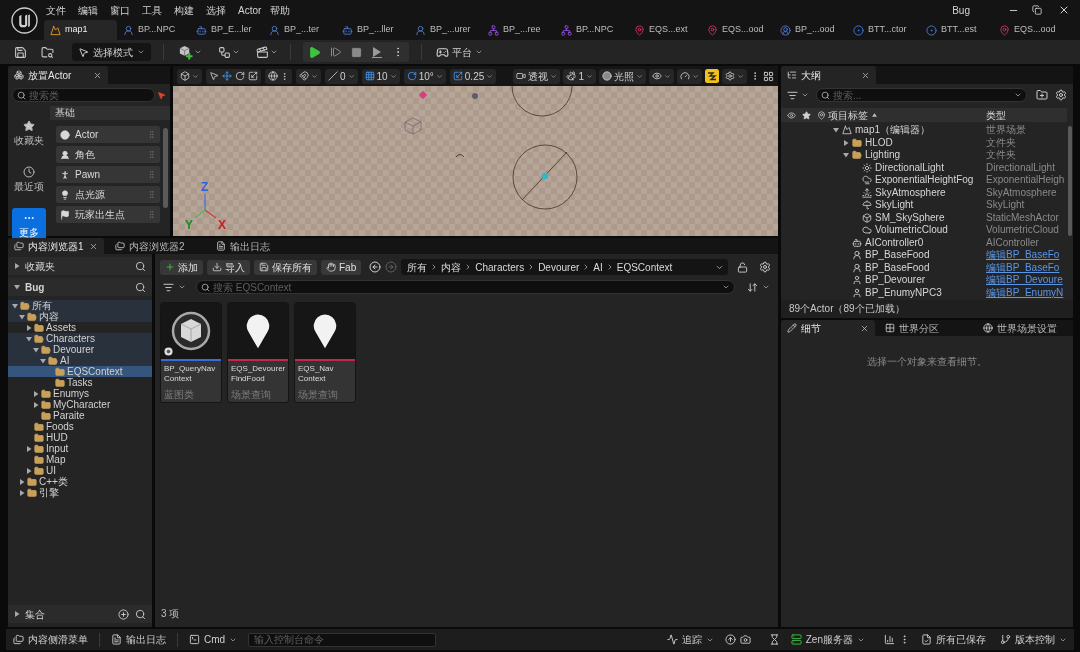 The width and height of the screenshot is (1080, 652). I want to click on actor-name: VolumetricCloud, so click(911, 230).